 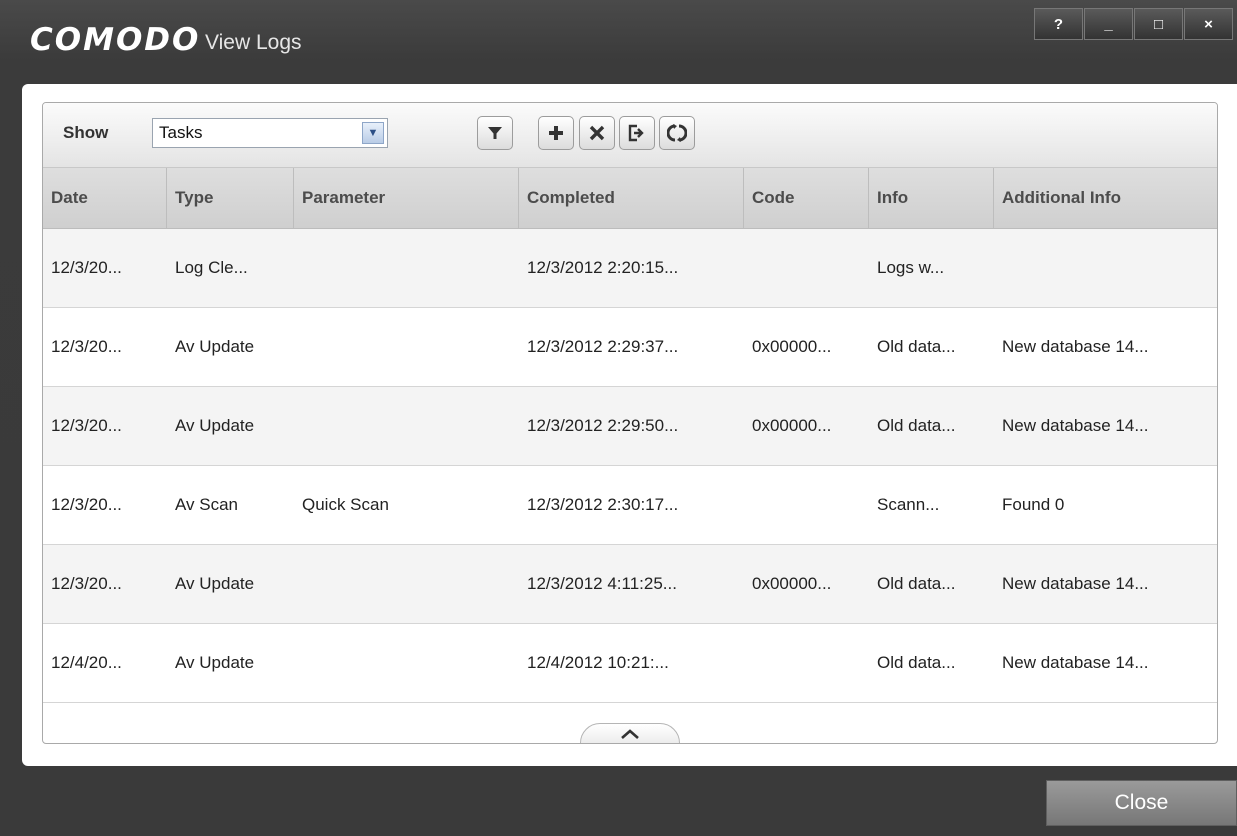 What do you see at coordinates (1058, 24) in the screenshot?
I see `help-button: ?` at bounding box center [1058, 24].